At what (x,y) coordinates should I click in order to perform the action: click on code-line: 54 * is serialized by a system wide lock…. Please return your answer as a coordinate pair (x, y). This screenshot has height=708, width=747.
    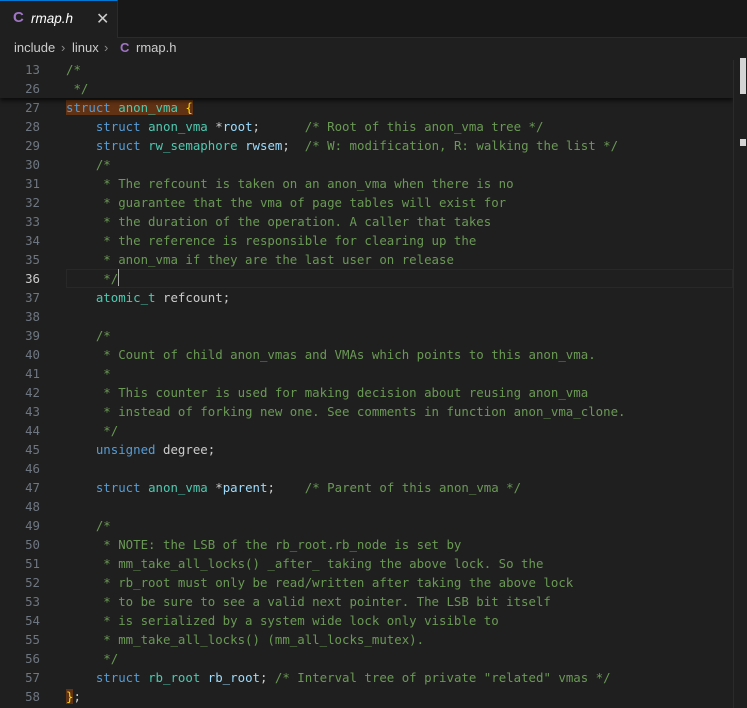
    Looking at the image, I should click on (366, 620).